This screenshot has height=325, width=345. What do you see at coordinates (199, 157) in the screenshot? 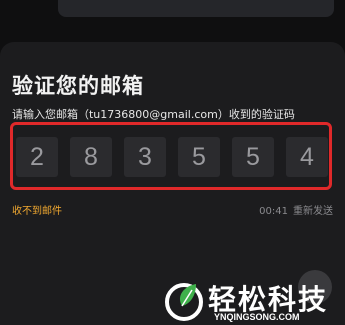
I see `code-digit-4: 5` at bounding box center [199, 157].